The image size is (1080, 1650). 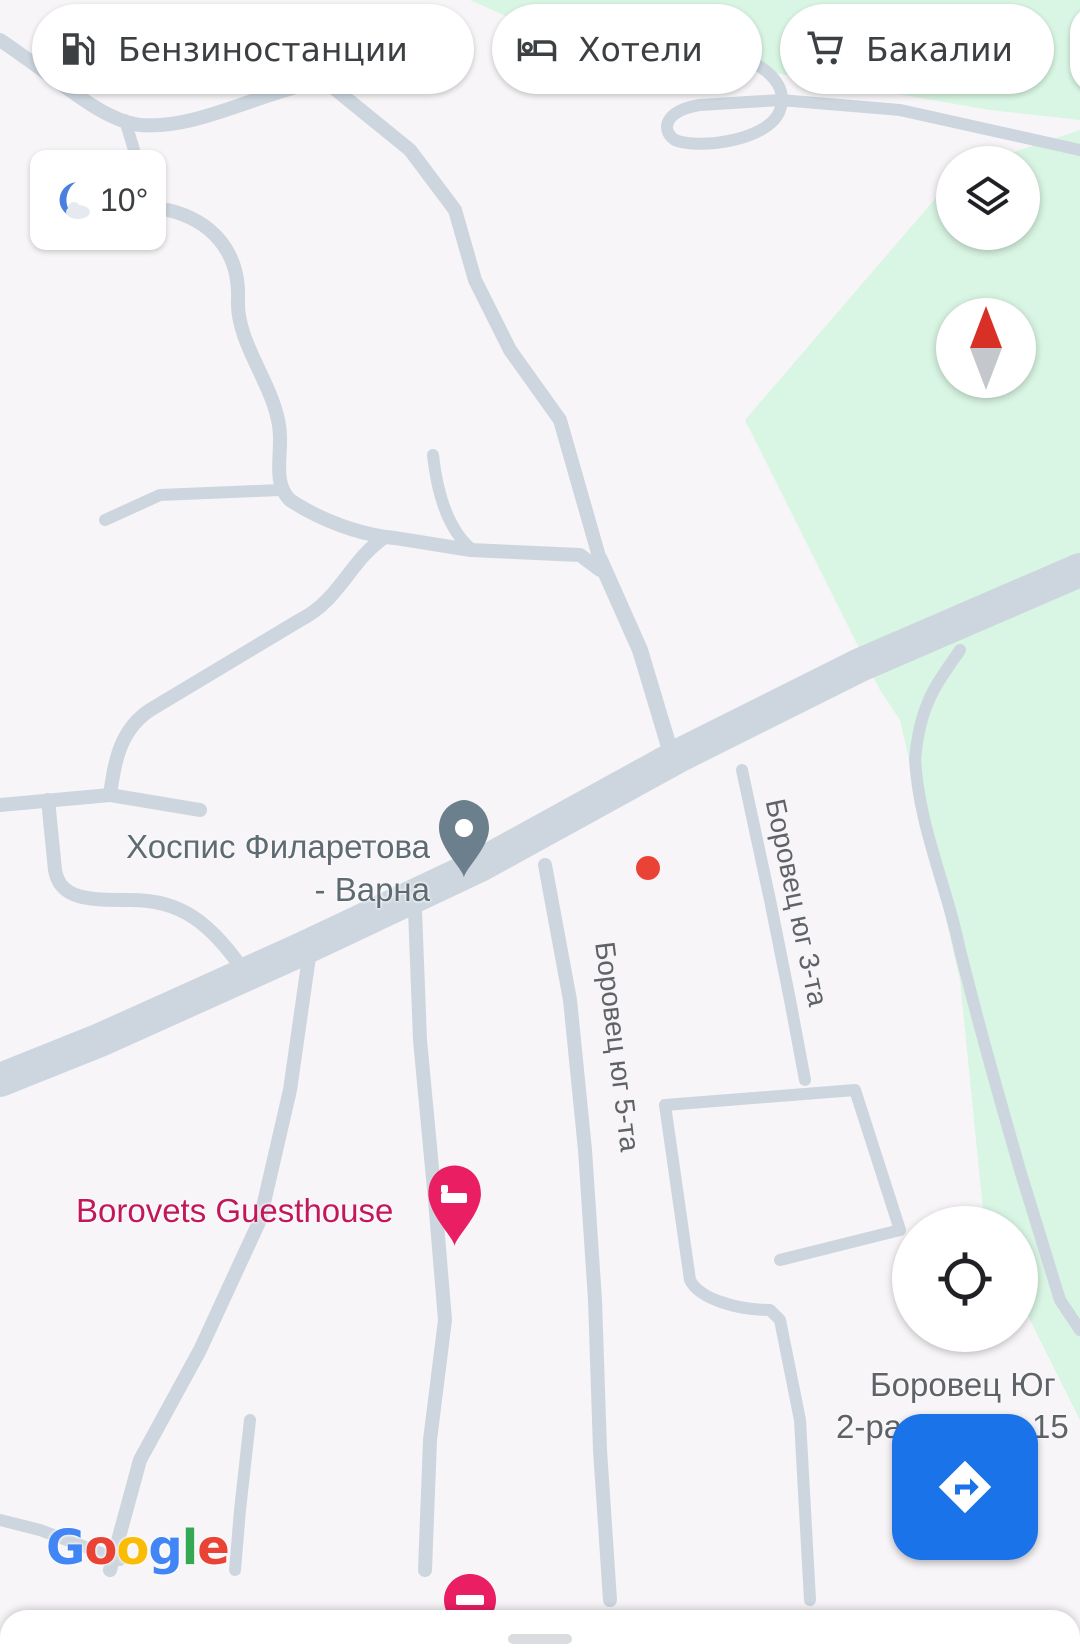 I want to click on gas-station-icon, so click(x=79, y=49).